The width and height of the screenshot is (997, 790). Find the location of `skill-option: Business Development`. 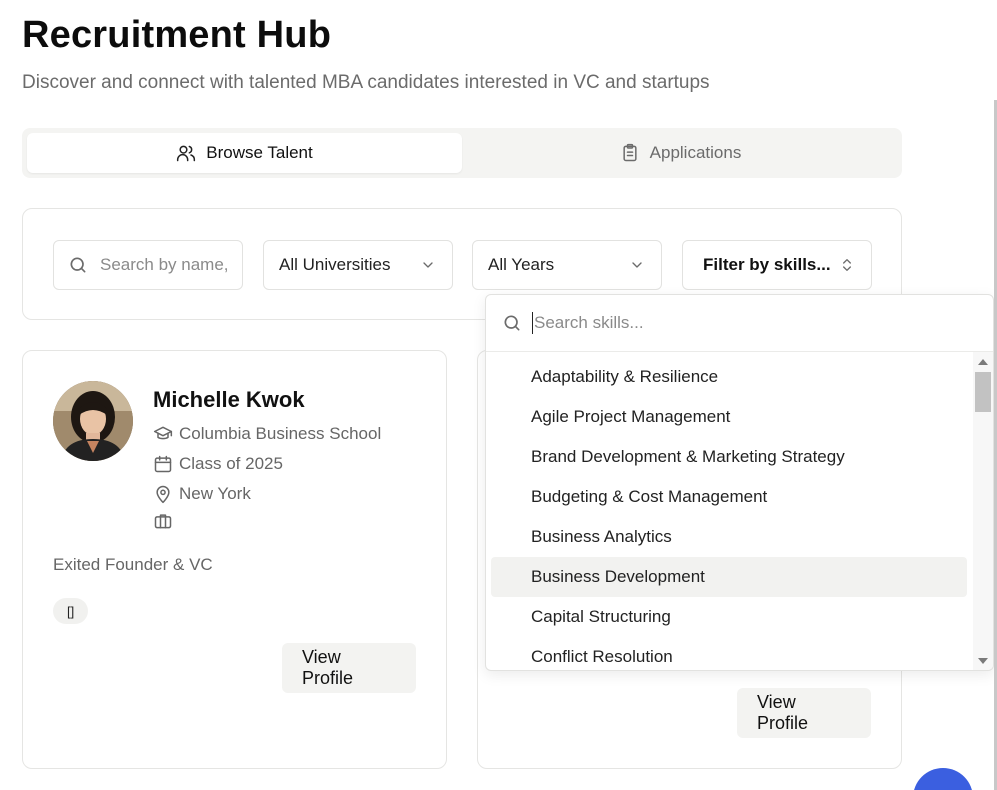

skill-option: Business Development is located at coordinates (729, 577).